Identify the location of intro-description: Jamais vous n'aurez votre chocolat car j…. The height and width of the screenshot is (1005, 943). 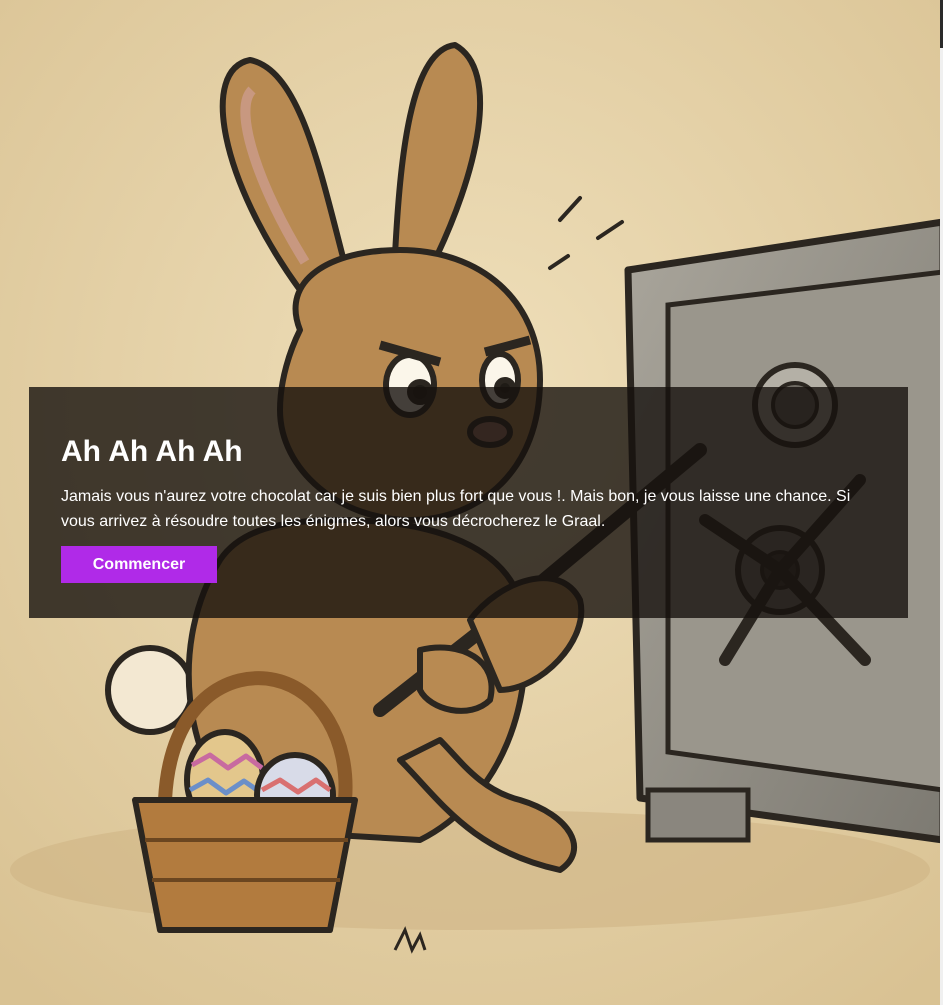
(456, 509).